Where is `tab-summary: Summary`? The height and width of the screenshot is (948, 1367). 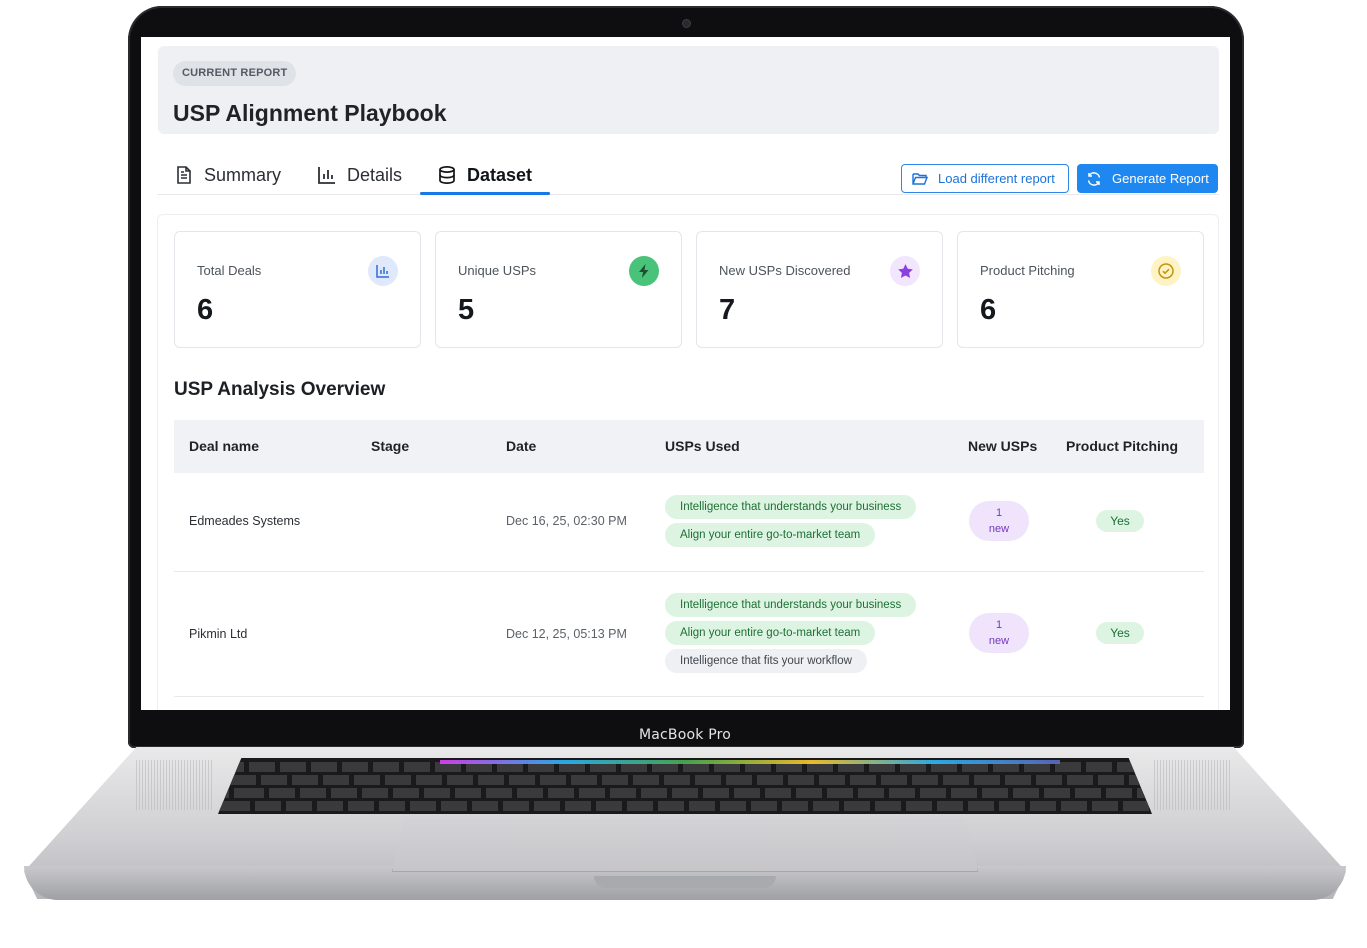
tab-summary: Summary is located at coordinates (227, 175).